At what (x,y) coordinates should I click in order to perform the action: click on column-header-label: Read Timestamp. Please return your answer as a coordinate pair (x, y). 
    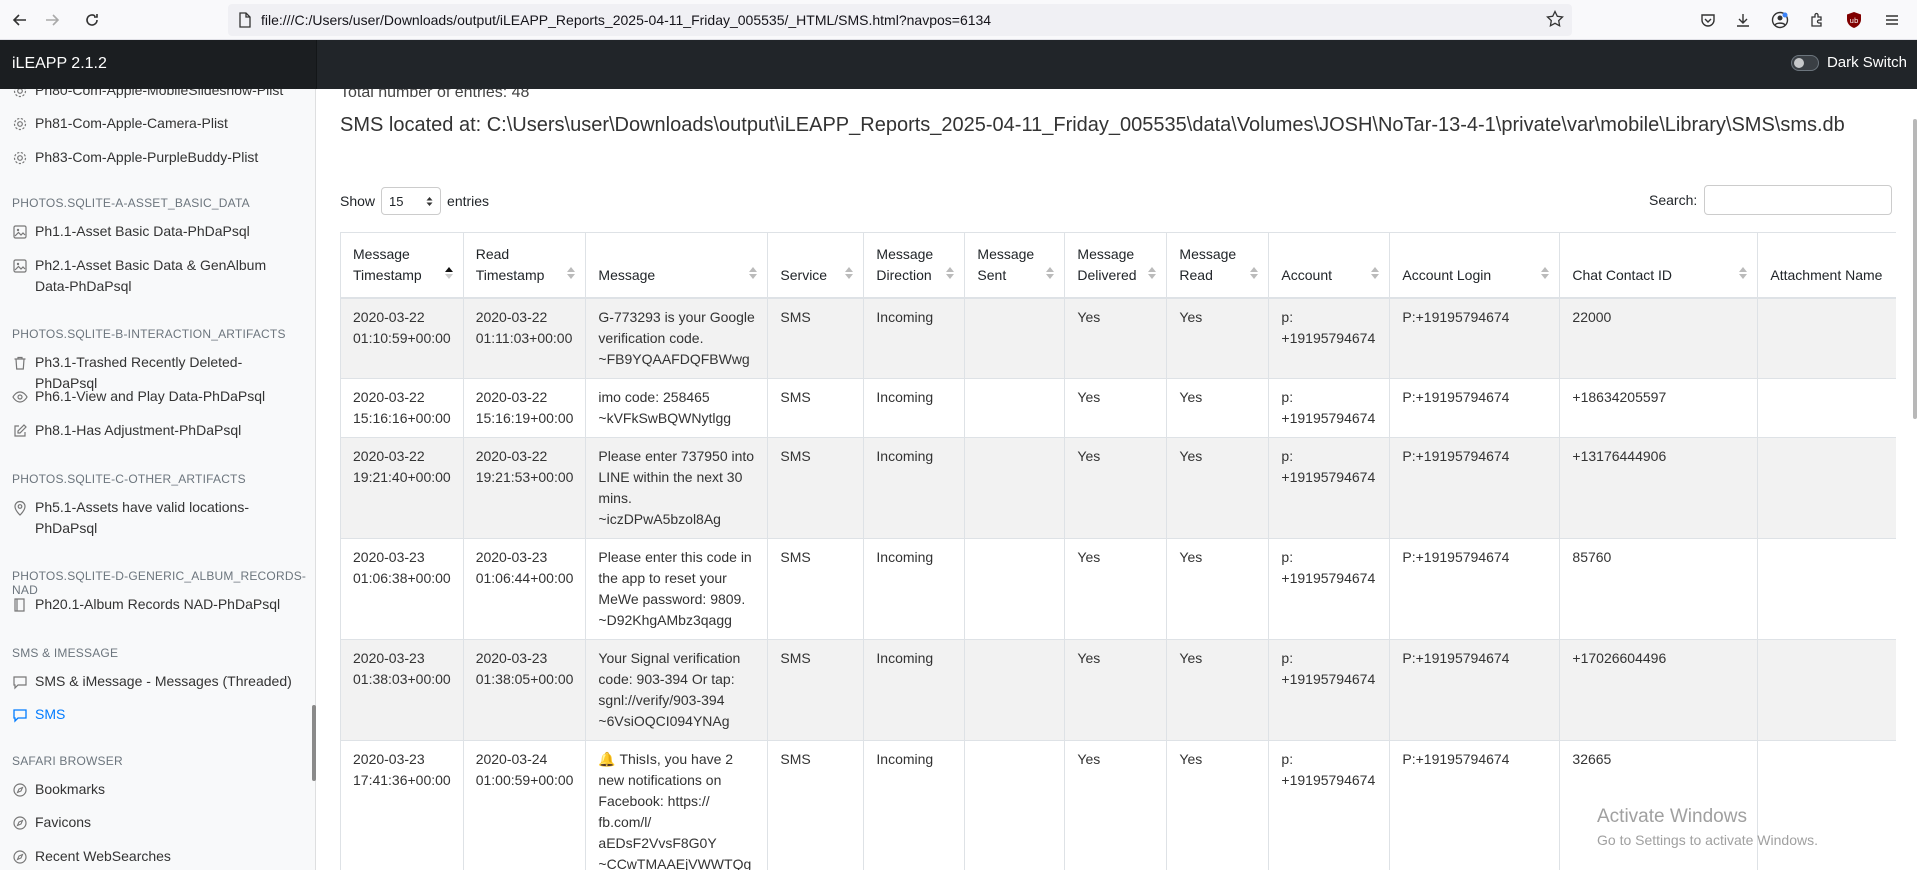
    Looking at the image, I should click on (510, 264).